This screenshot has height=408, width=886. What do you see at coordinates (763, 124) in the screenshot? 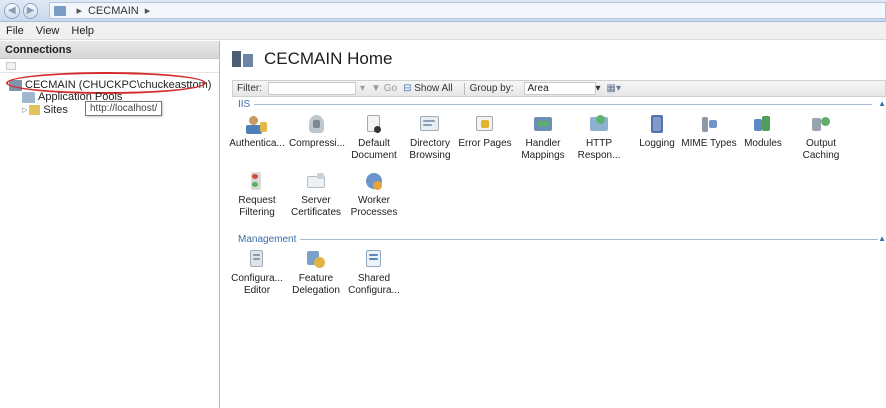
I see `modules-icon` at bounding box center [763, 124].